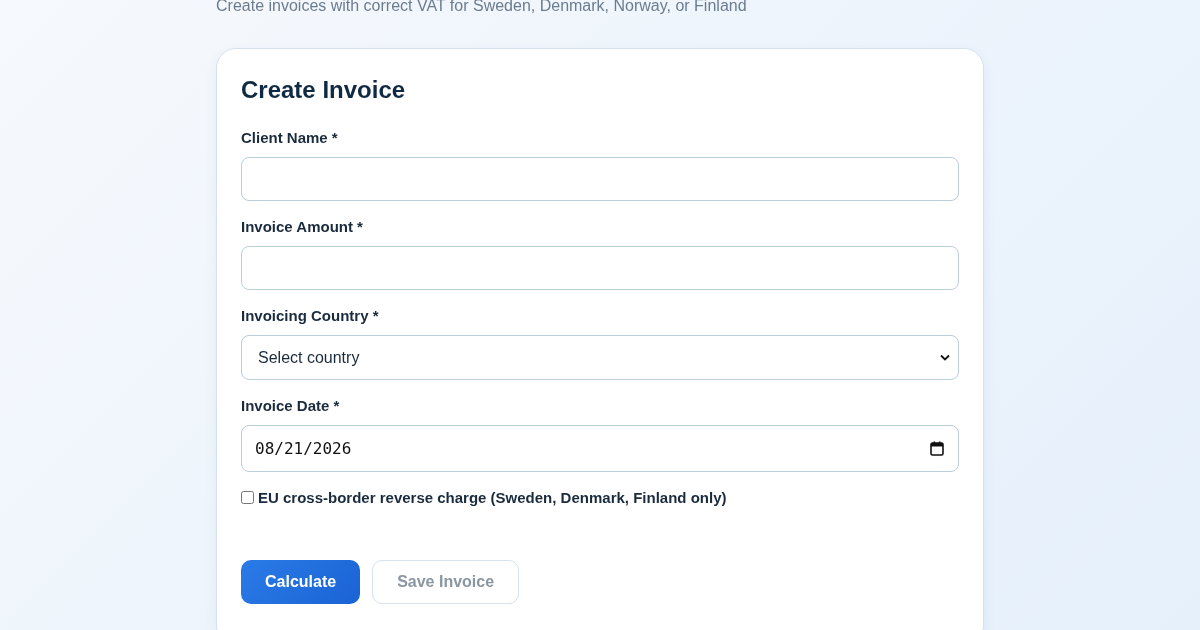  I want to click on page-subtitle: Create invoices with correct VAT for Sweden, Denmark, Norway, or Finland, so click(482, 8).